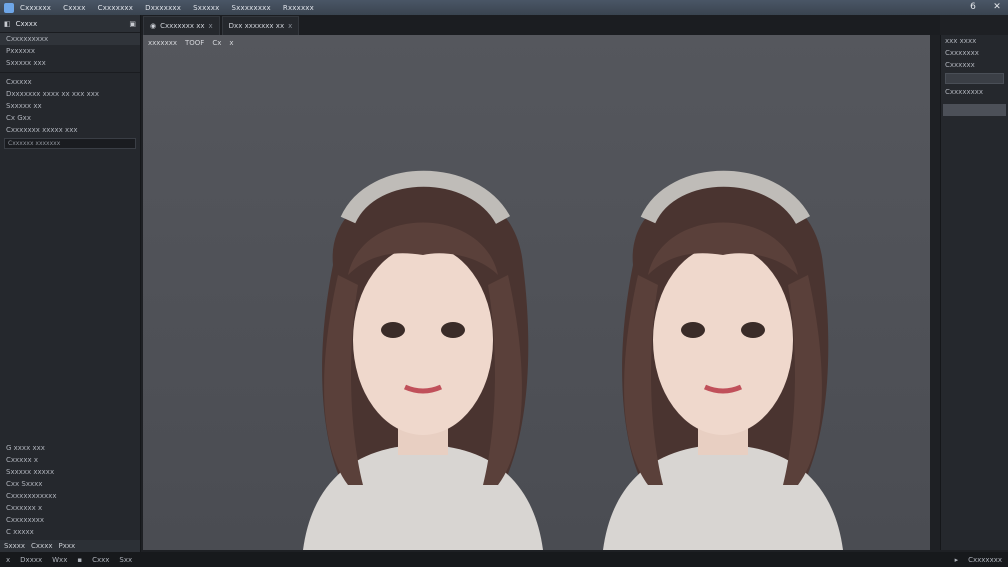 The image size is (1008, 567). I want to click on footer-label: Cxxxx, so click(41, 546).